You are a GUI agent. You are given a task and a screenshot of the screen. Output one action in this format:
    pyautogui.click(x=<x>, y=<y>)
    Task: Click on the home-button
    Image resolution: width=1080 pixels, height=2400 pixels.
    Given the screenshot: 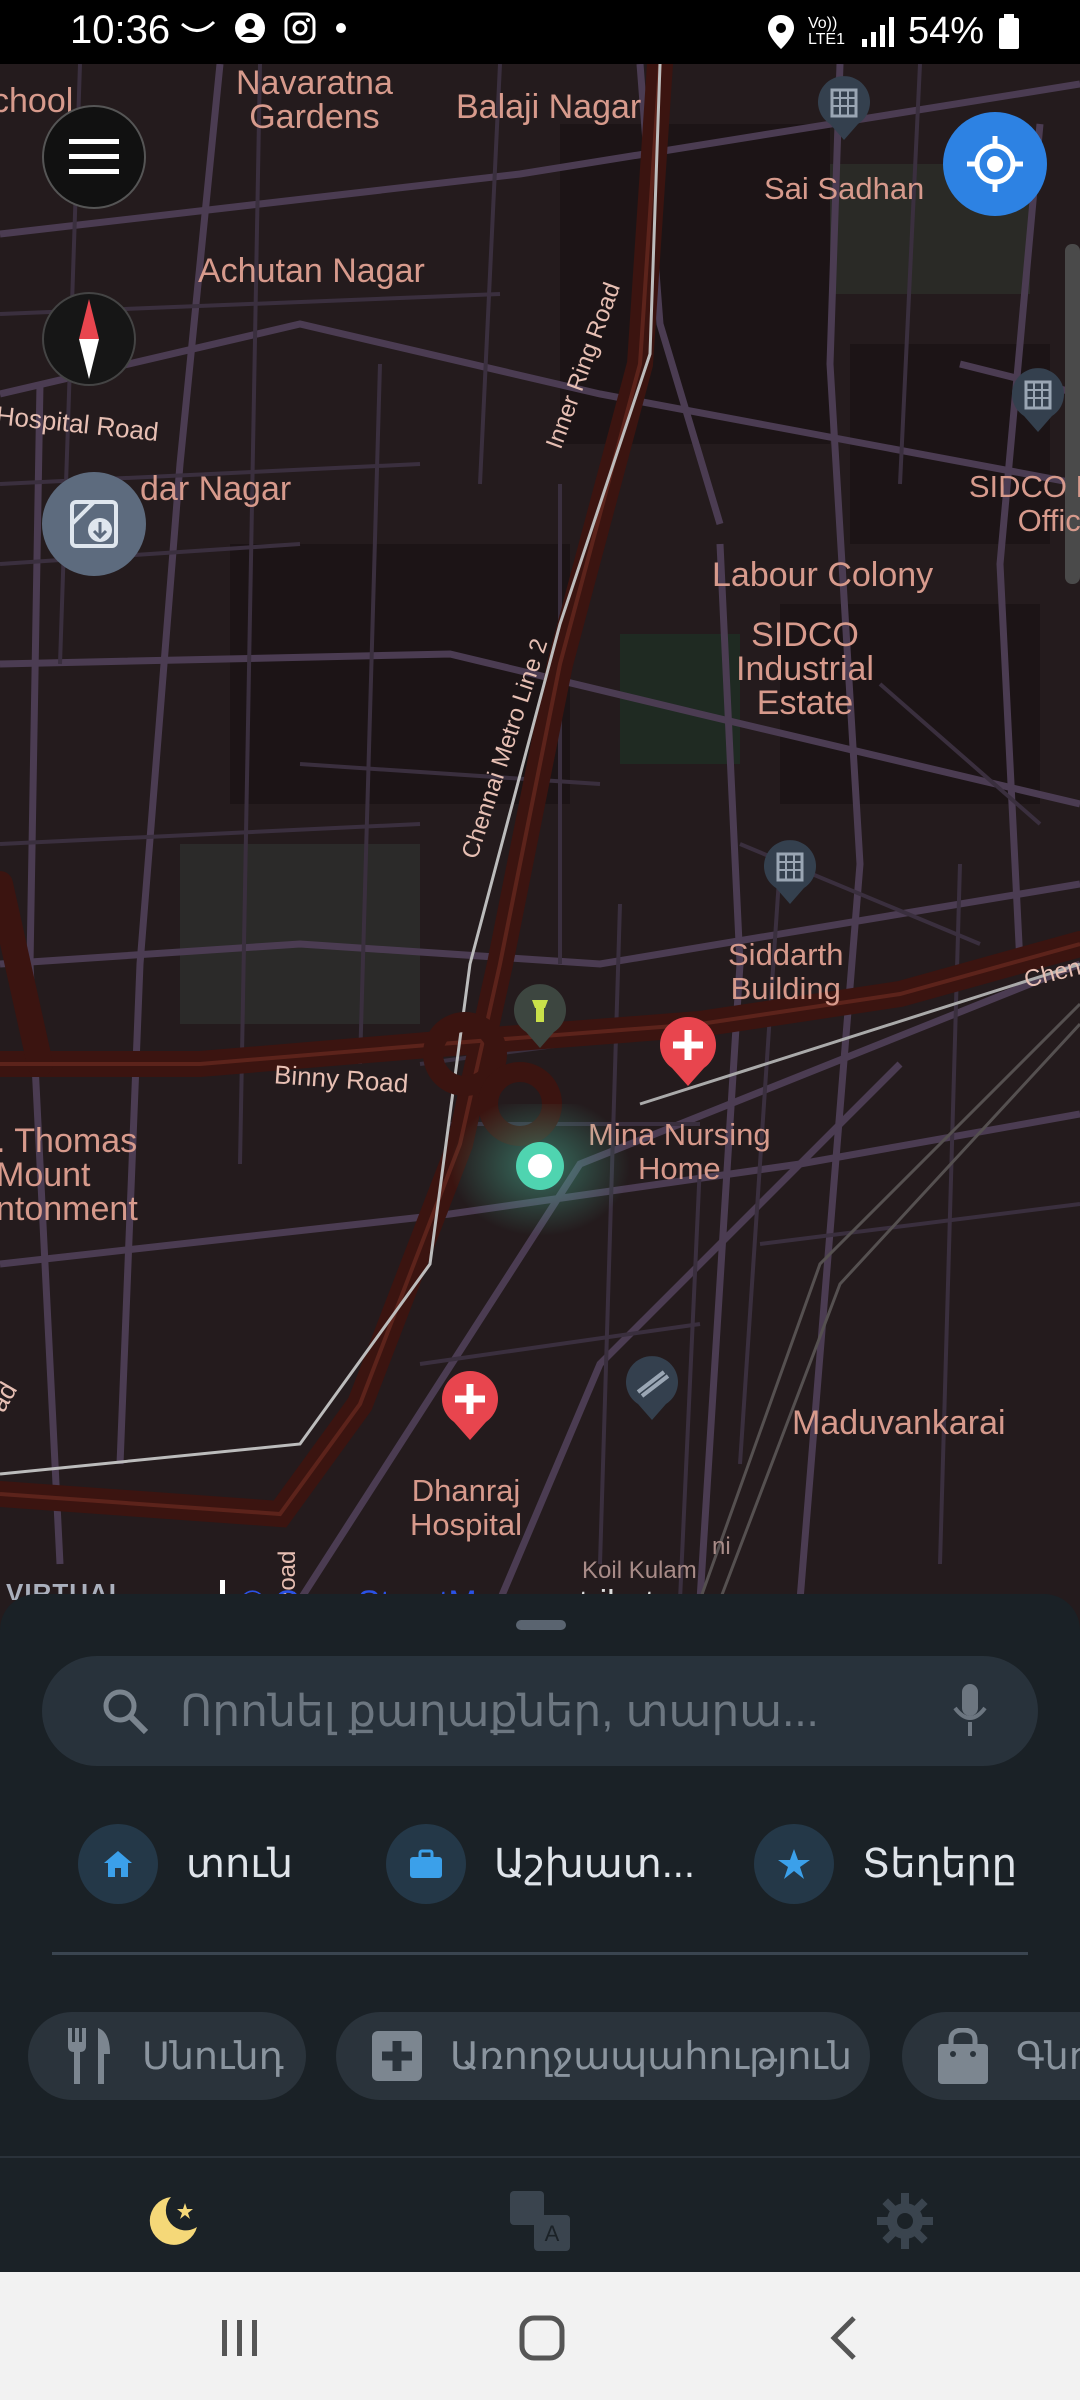 What is the action you would take?
    pyautogui.click(x=542, y=2338)
    